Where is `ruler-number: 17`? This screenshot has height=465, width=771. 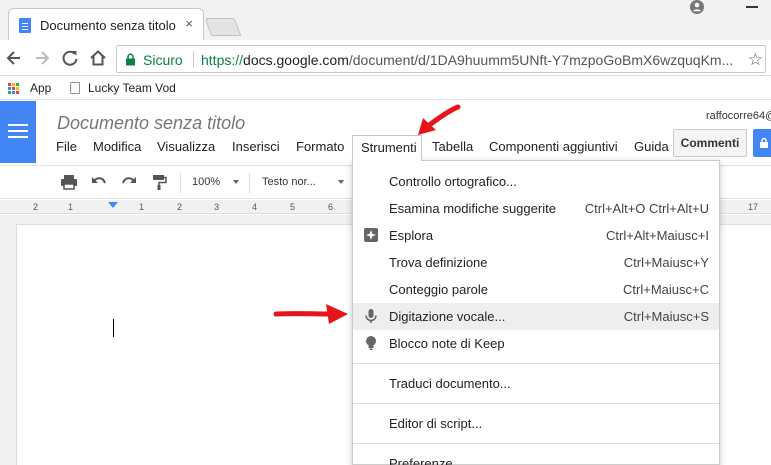 ruler-number: 17 is located at coordinates (753, 207).